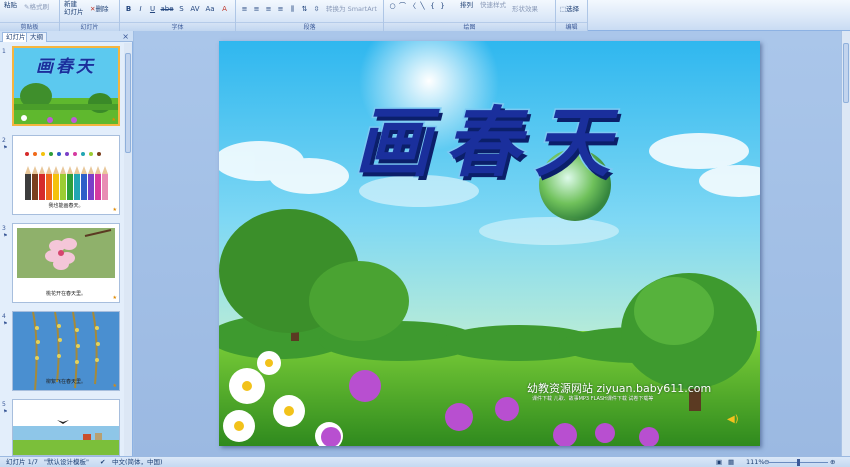 Image resolution: width=850 pixels, height=467 pixels. What do you see at coordinates (571, 26) in the screenshot?
I see `editing-group-label: 编辑` at bounding box center [571, 26].